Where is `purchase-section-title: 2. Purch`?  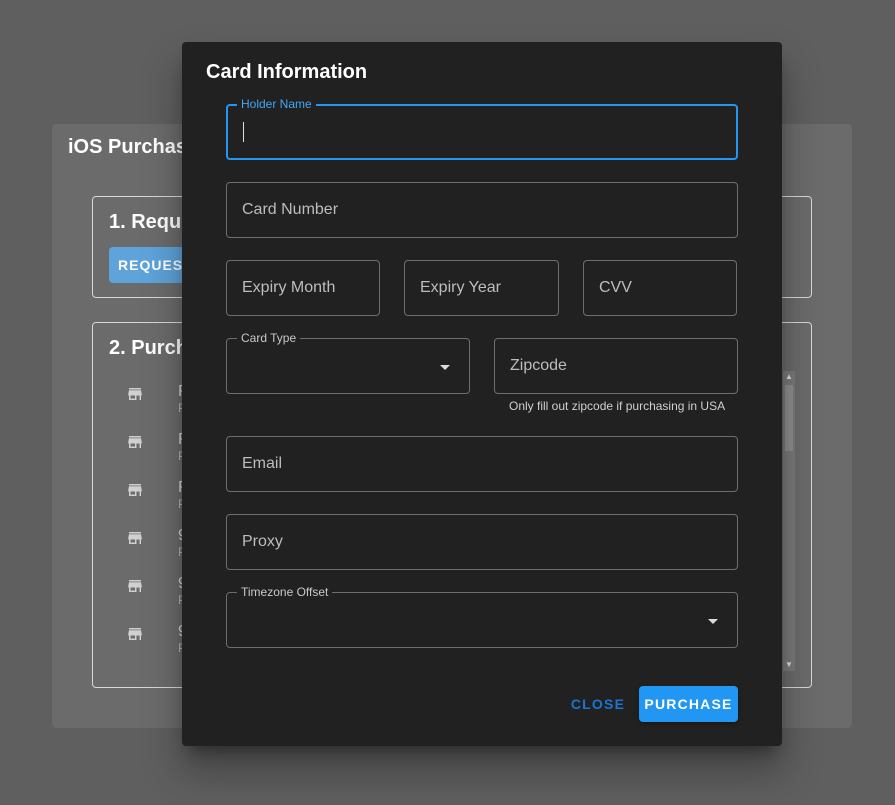 purchase-section-title: 2. Purch is located at coordinates (148, 348).